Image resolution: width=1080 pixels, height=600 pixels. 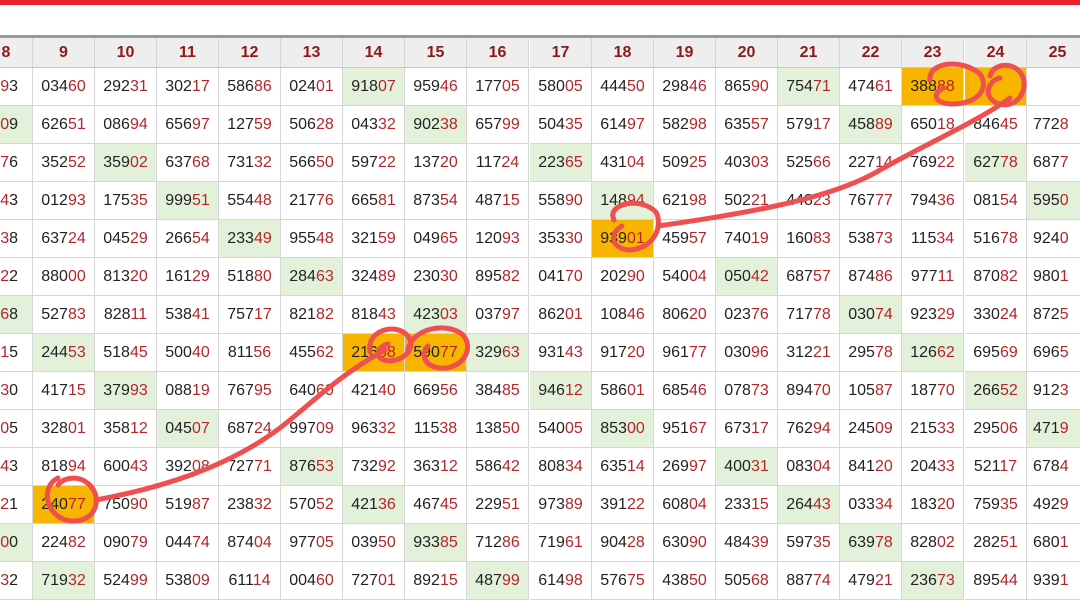 I want to click on table-cell: 509, so click(x=16, y=125).